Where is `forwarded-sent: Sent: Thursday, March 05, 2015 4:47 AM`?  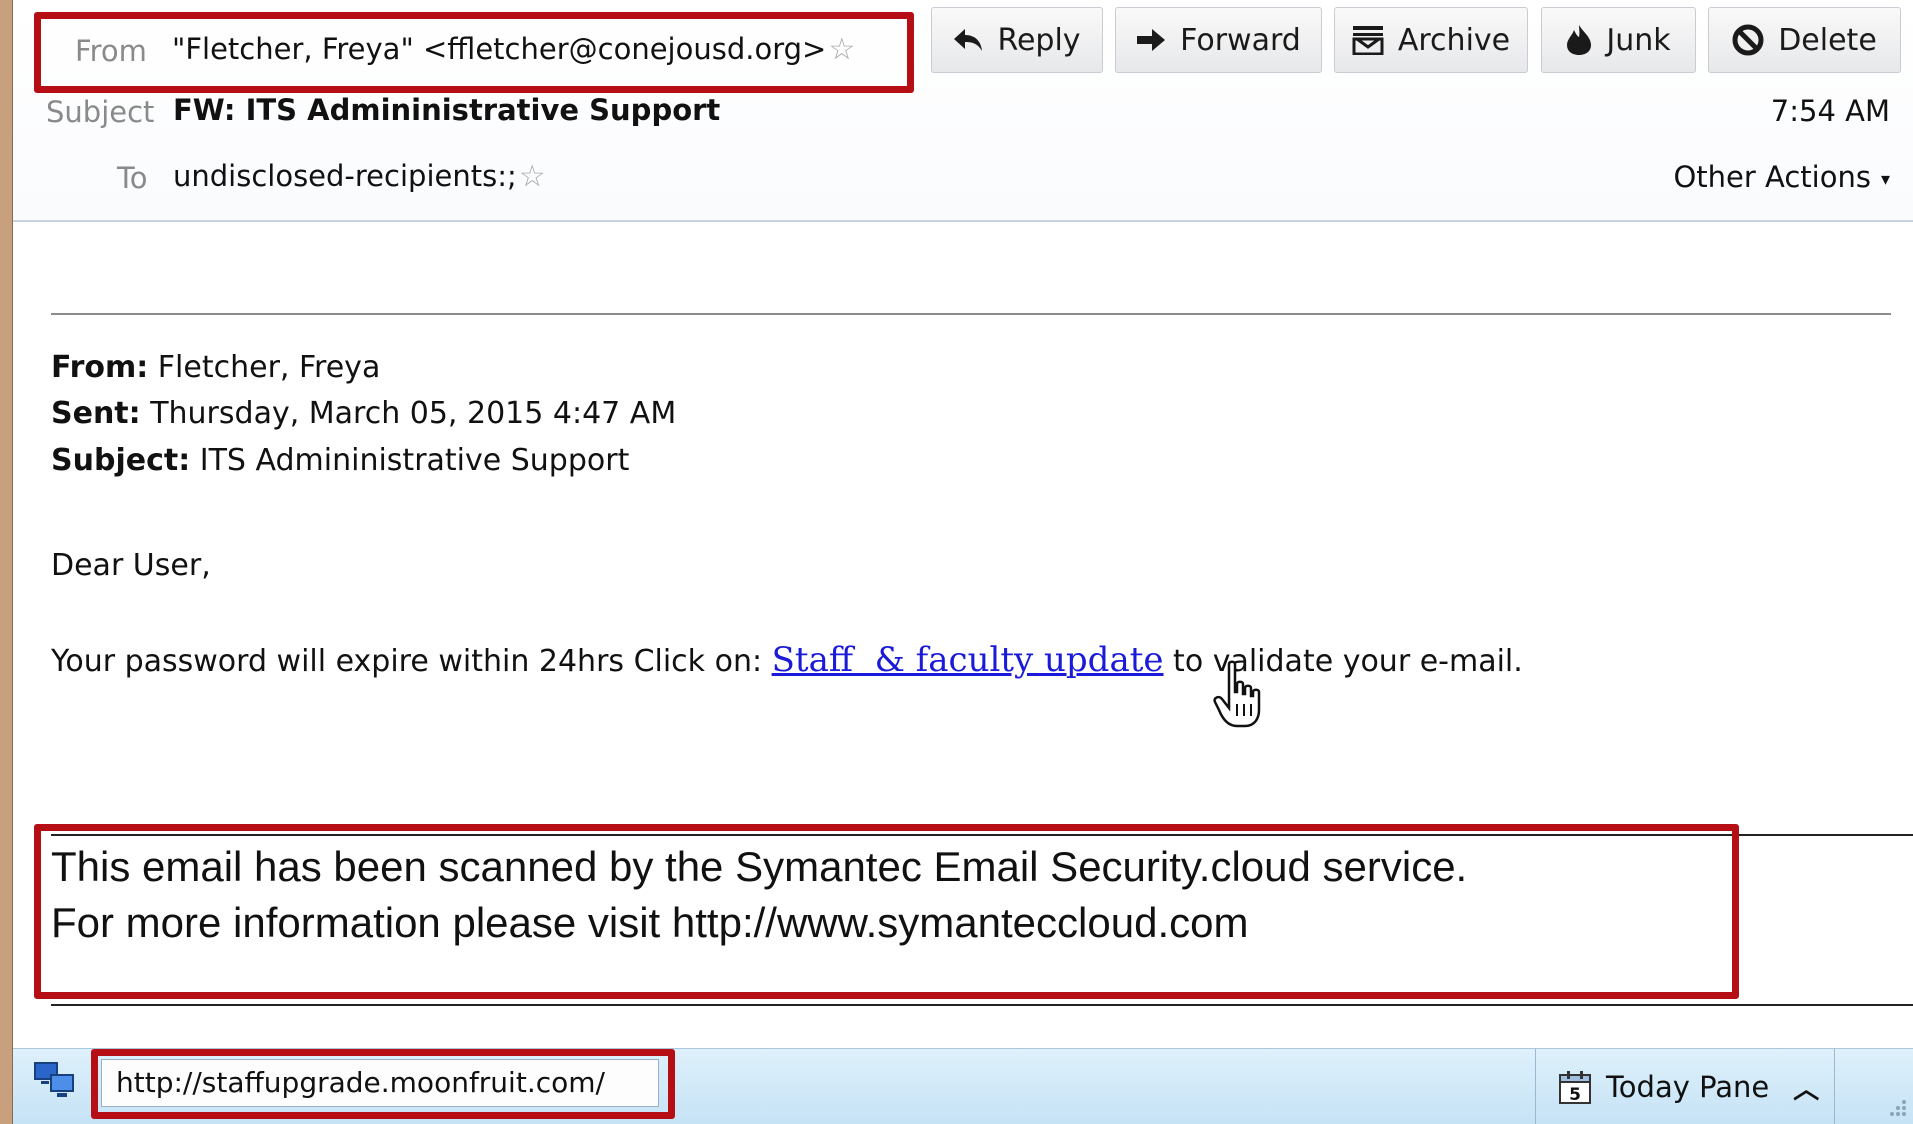
forwarded-sent: Sent: Thursday, March 05, 2015 4:47 AM is located at coordinates (363, 413).